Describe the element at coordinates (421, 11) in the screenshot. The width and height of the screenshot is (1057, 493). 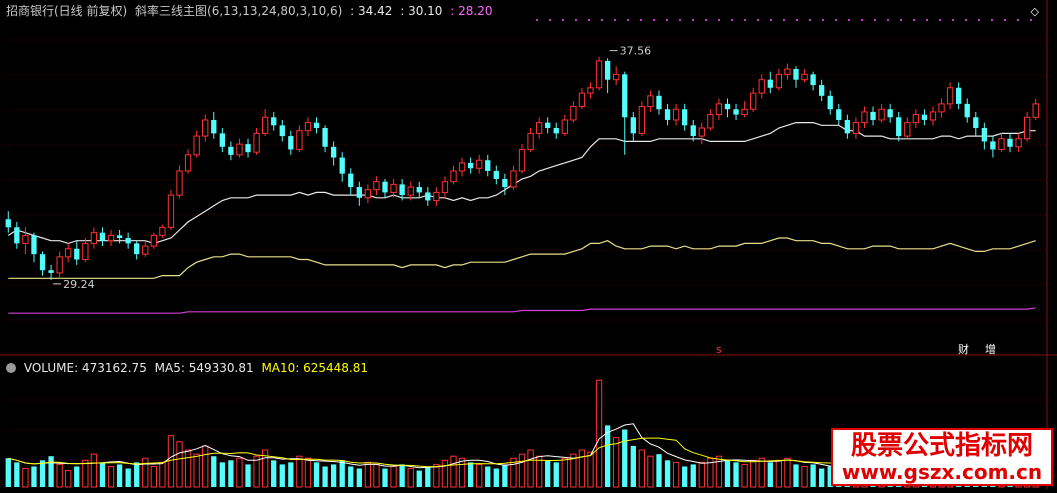
I see `indicator-value-2: : 30.10` at that location.